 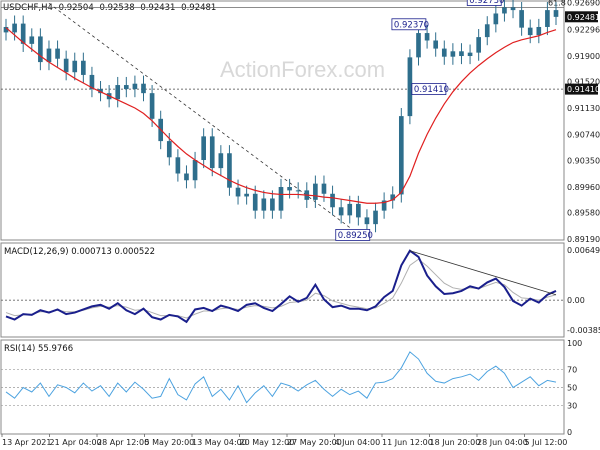 What do you see at coordinates (583, 250) in the screenshot?
I see `macd-tick-label: 0.00649` at bounding box center [583, 250].